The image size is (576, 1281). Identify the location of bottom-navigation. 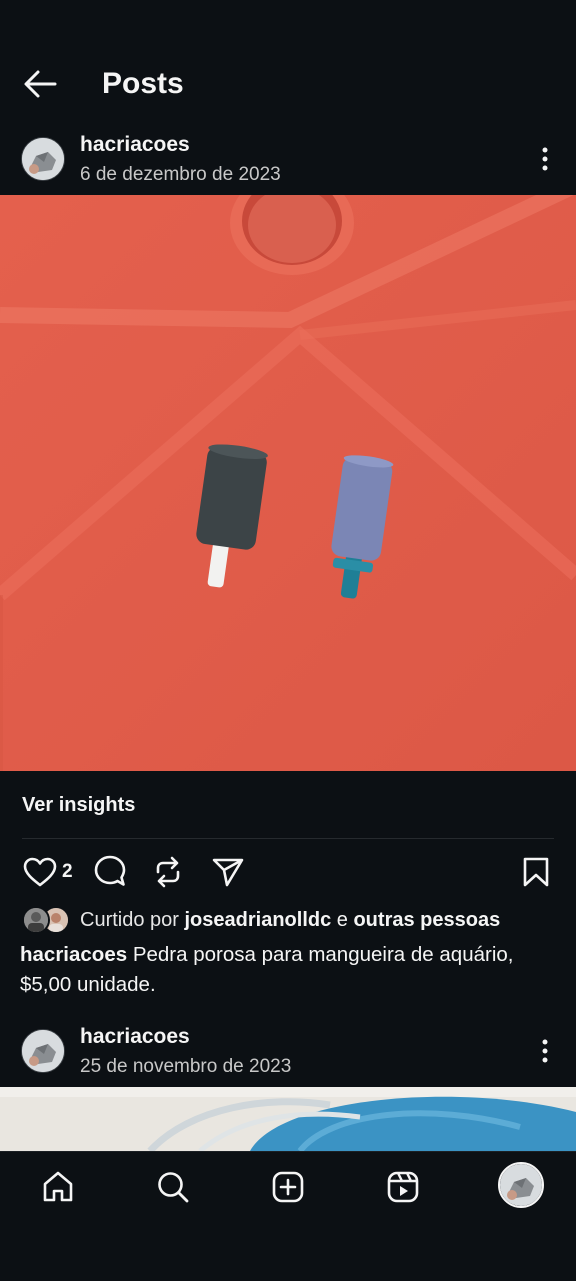
(288, 1216).